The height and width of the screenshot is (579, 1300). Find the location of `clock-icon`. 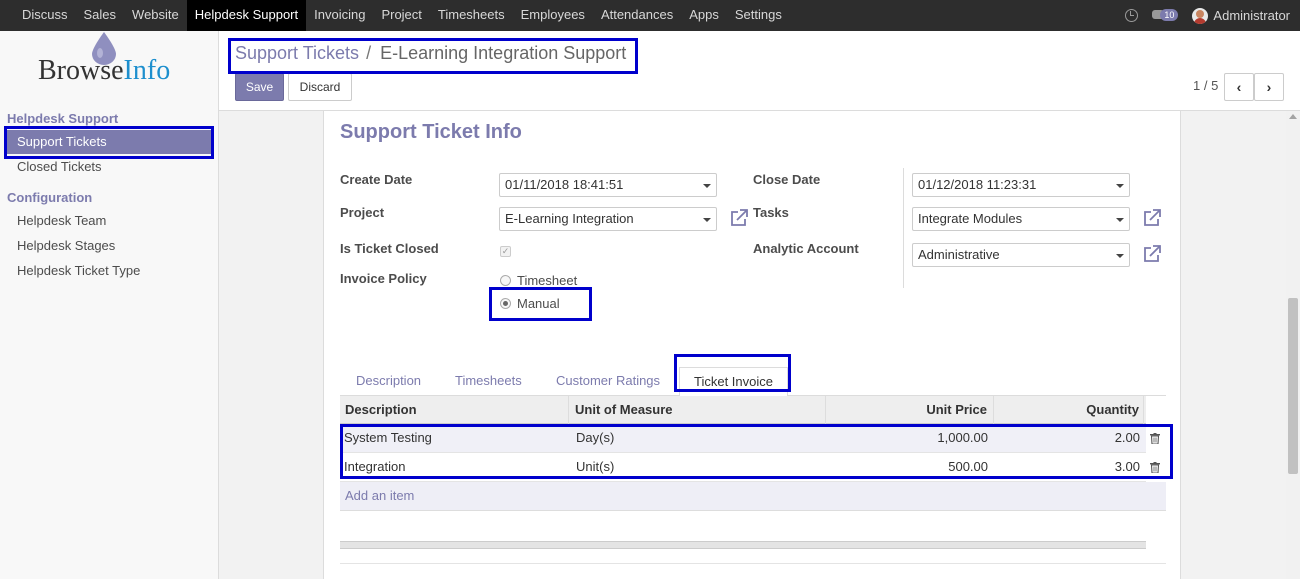

clock-icon is located at coordinates (1132, 15).